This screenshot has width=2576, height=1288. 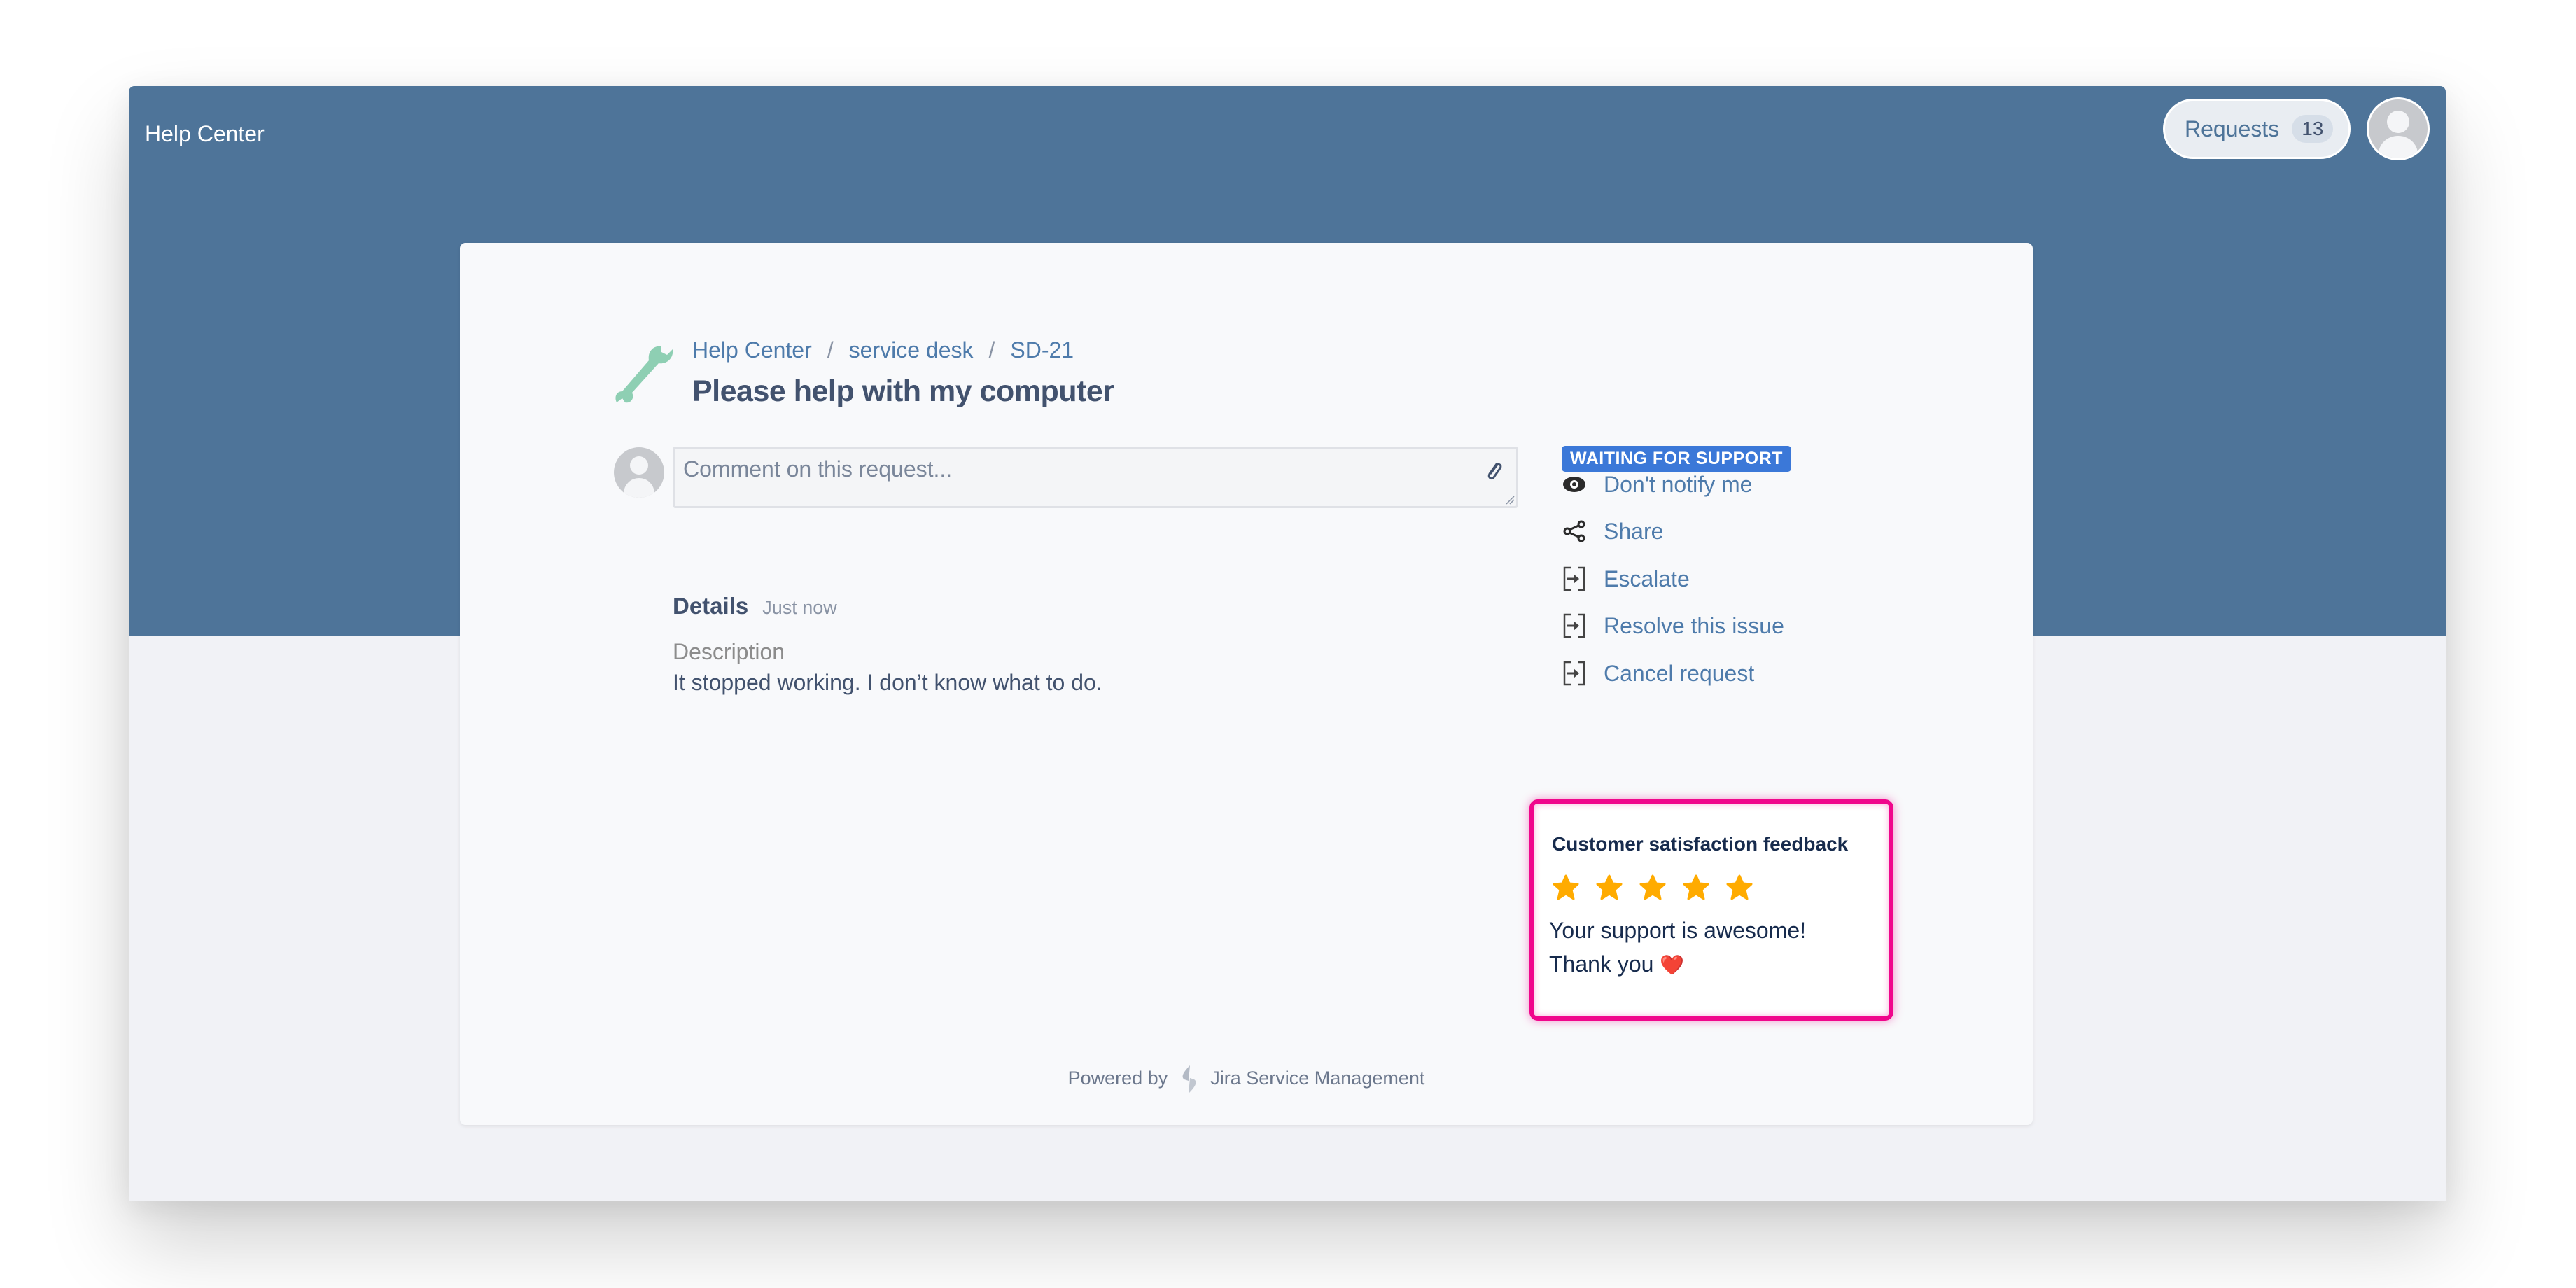 What do you see at coordinates (1574, 531) in the screenshot?
I see `share-icon` at bounding box center [1574, 531].